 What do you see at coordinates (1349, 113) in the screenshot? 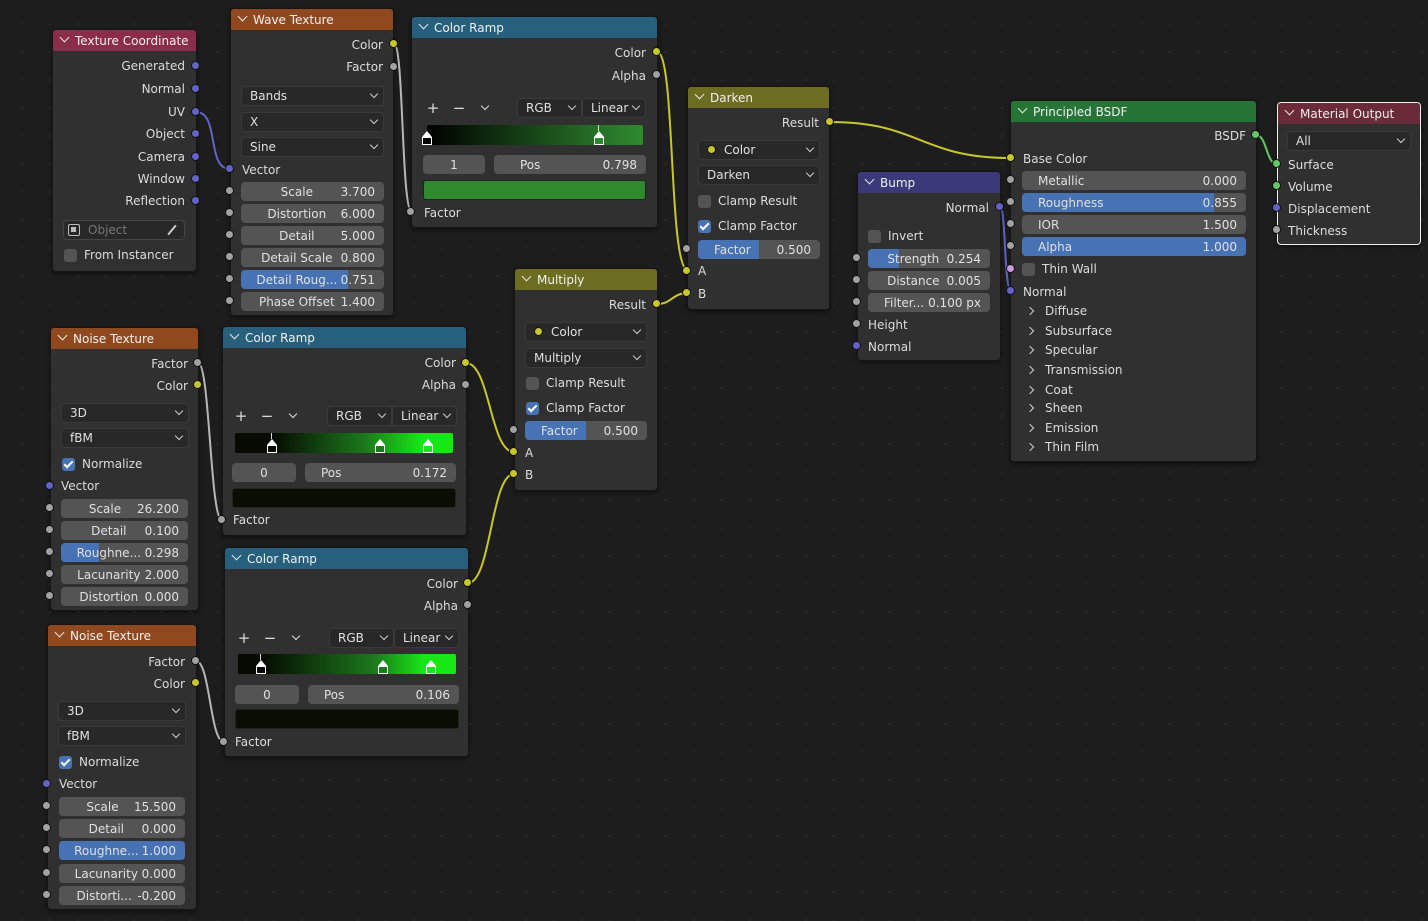
I see `node-header: Material Output` at bounding box center [1349, 113].